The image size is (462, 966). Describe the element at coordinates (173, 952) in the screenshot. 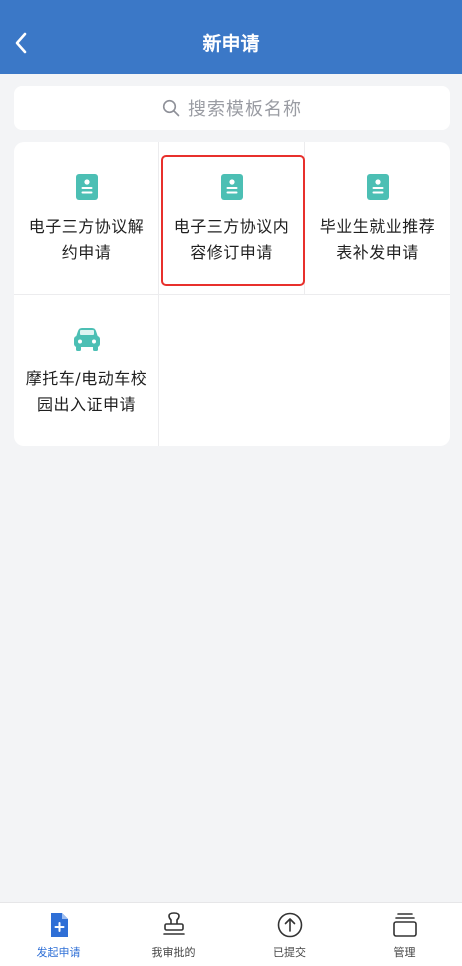

I see `tab-label: 我审批的` at that location.